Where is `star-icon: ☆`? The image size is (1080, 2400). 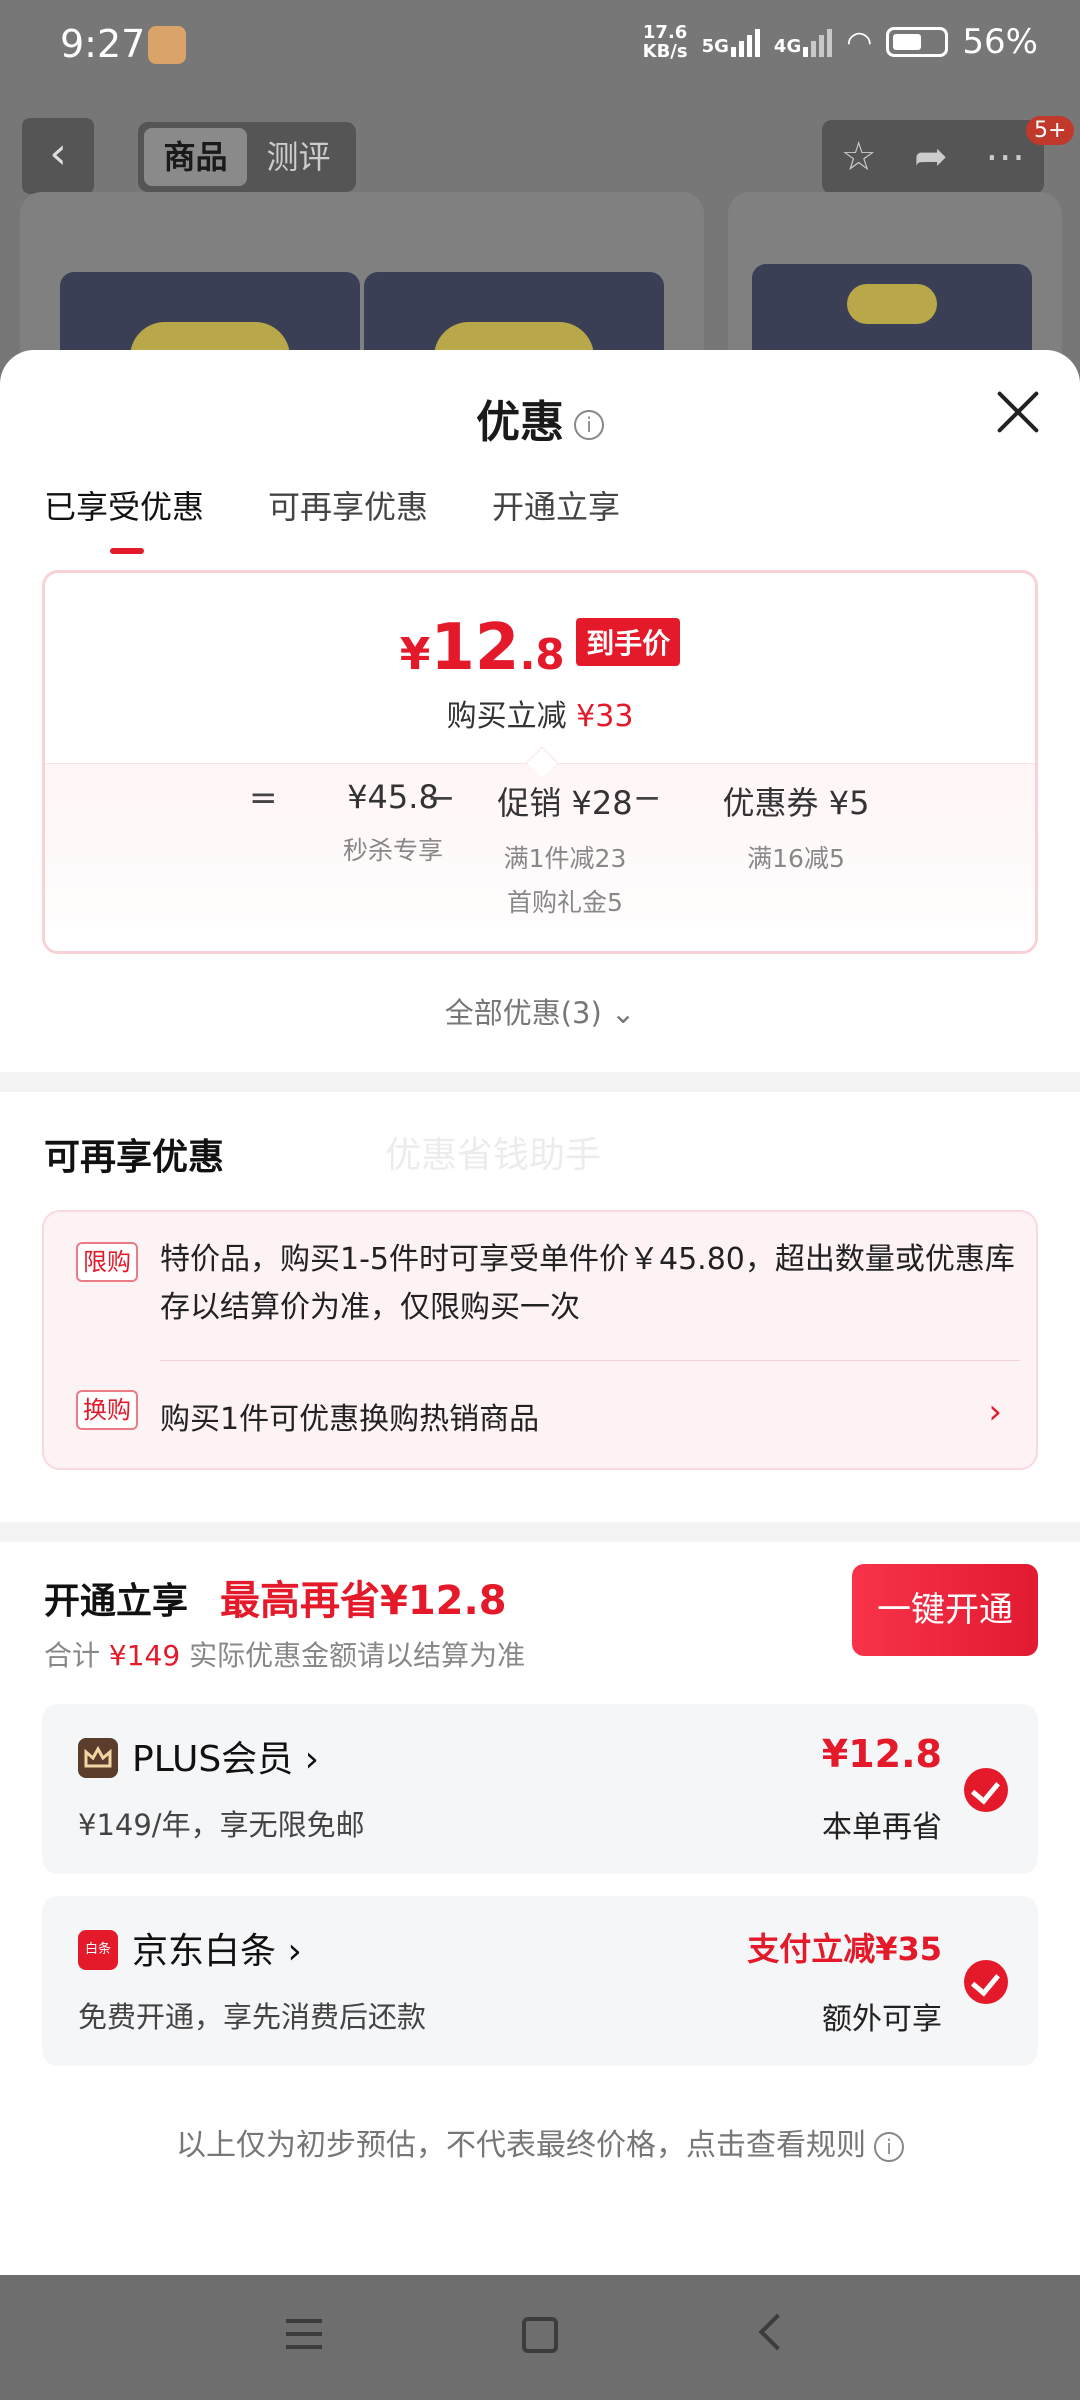 star-icon: ☆ is located at coordinates (859, 157).